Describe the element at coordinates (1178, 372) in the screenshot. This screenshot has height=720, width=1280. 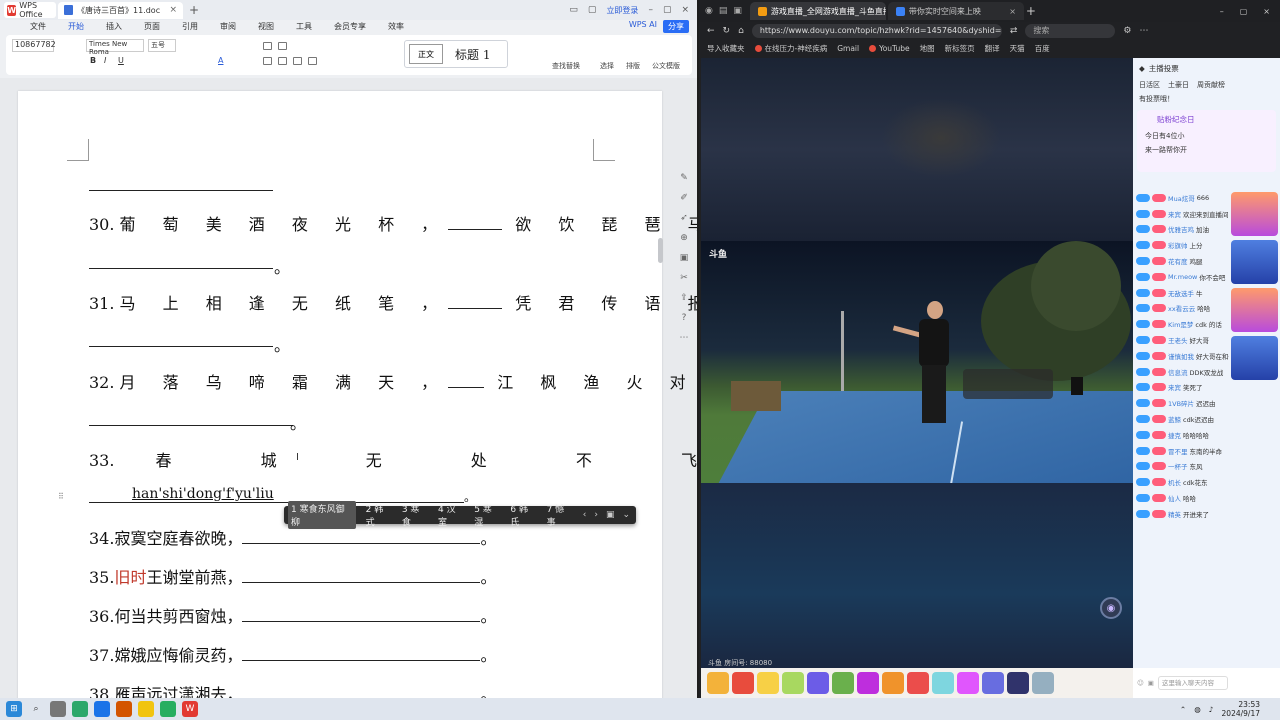
I see `chat-username: 信息流` at that location.